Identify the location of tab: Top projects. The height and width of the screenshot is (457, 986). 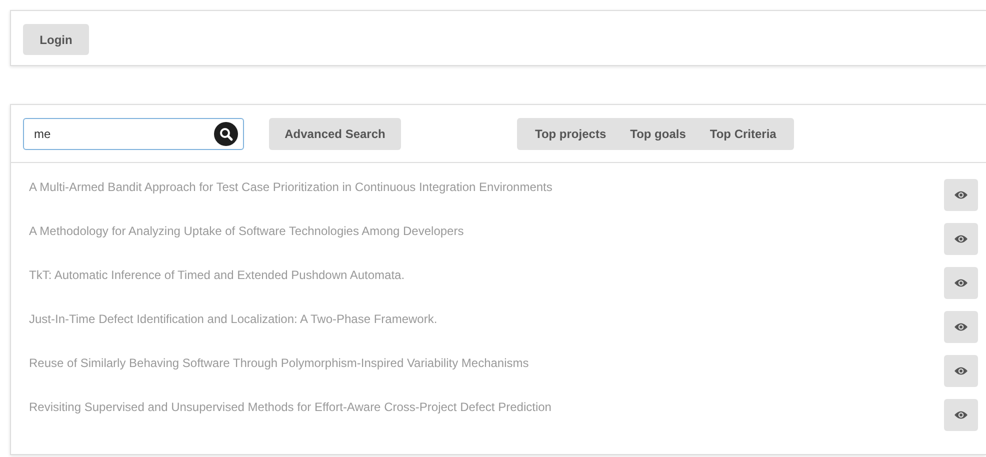
(570, 134).